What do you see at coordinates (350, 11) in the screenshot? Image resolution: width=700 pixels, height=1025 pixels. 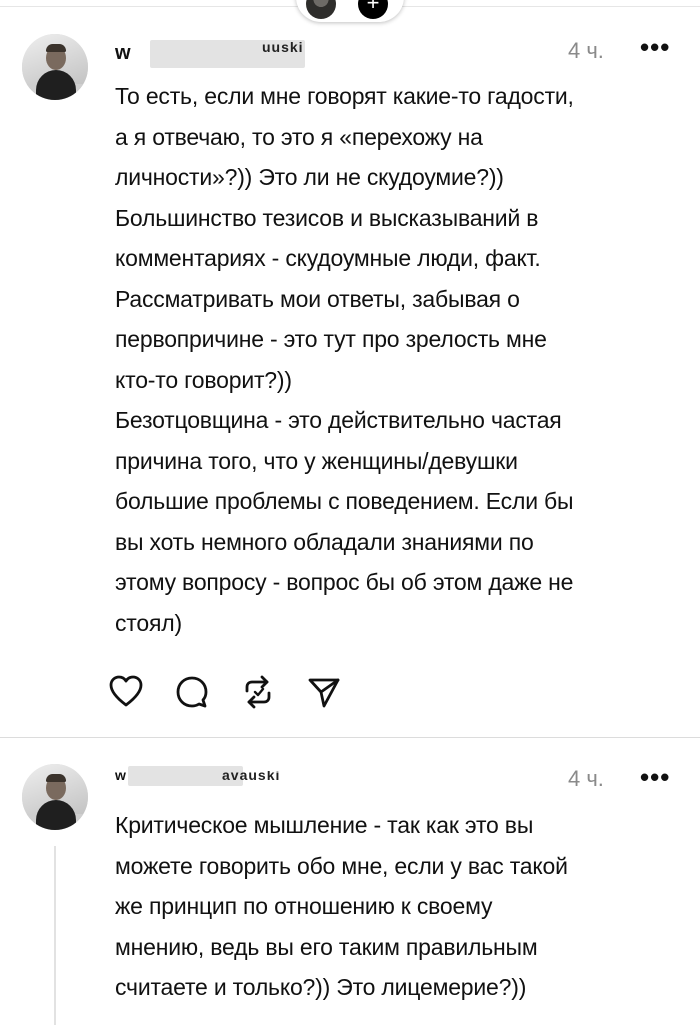 I see `top-profile-pill: +` at bounding box center [350, 11].